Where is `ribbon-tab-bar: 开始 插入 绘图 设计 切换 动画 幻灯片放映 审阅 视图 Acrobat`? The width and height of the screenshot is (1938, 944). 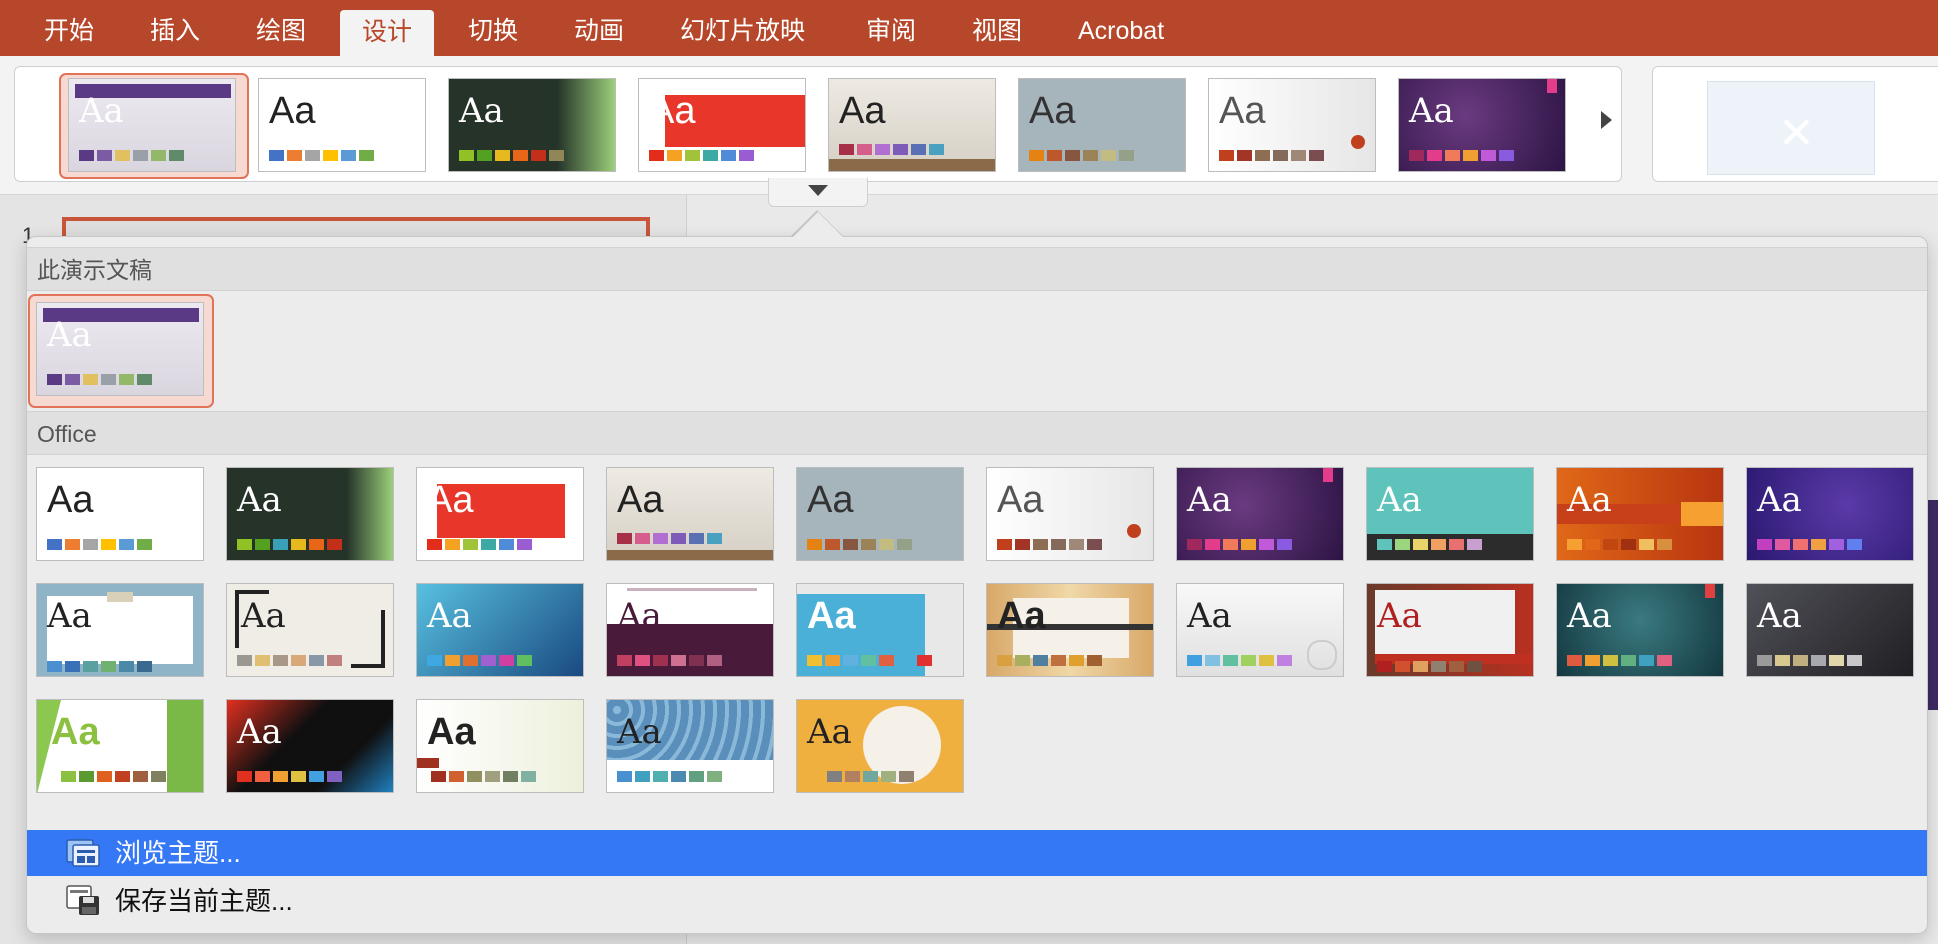 ribbon-tab-bar: 开始 插入 绘图 设计 切换 动画 幻灯片放映 审阅 视图 Acrobat is located at coordinates (969, 28).